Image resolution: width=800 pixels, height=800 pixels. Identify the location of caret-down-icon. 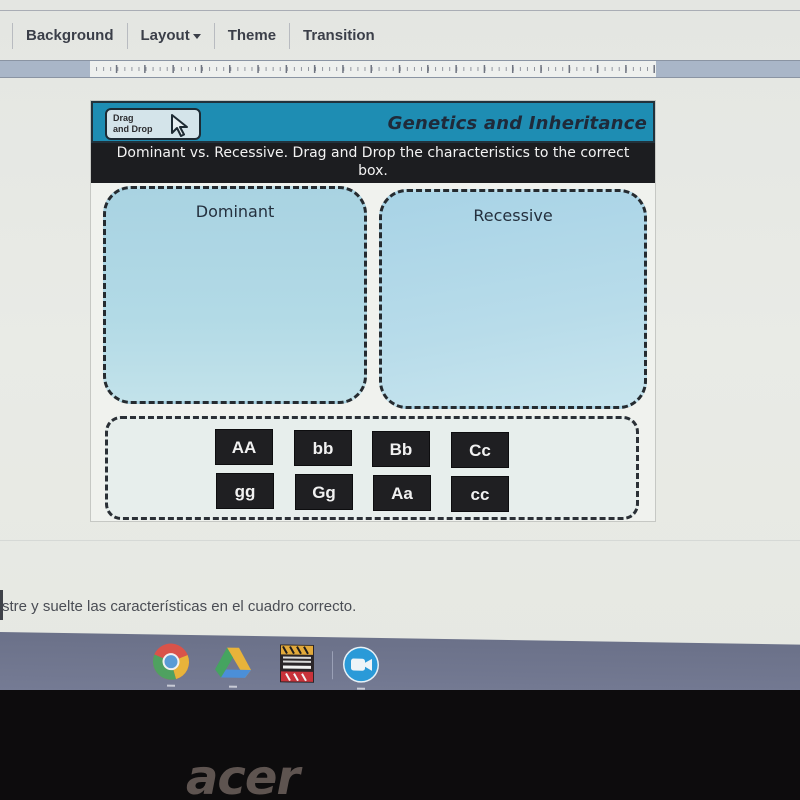
(196, 36).